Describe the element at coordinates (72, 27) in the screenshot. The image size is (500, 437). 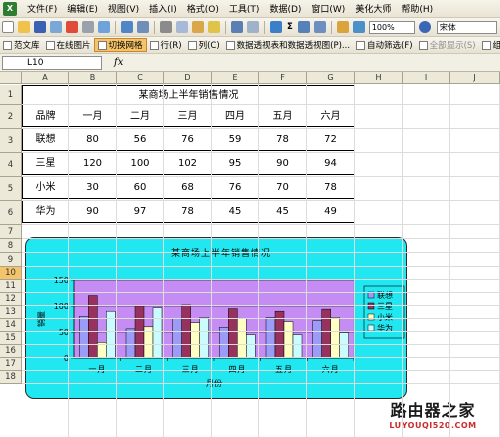
I see `pdf-icon` at that location.